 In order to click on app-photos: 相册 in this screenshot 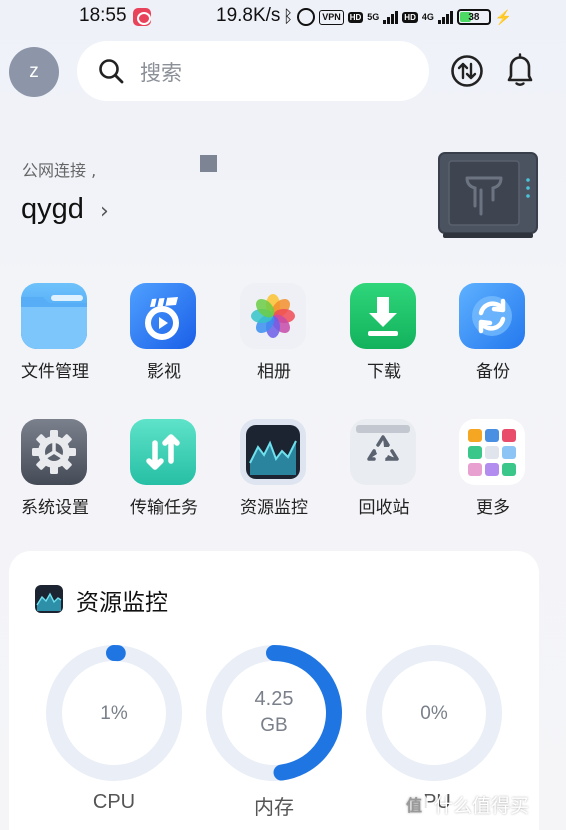, I will do `click(274, 338)`.